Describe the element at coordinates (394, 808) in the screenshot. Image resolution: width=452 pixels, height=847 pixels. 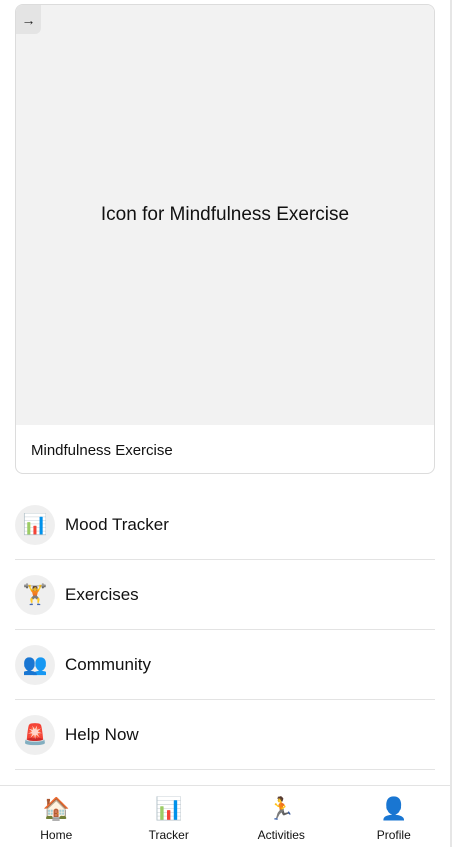
I see `user-silhouette-icon: 👤` at that location.